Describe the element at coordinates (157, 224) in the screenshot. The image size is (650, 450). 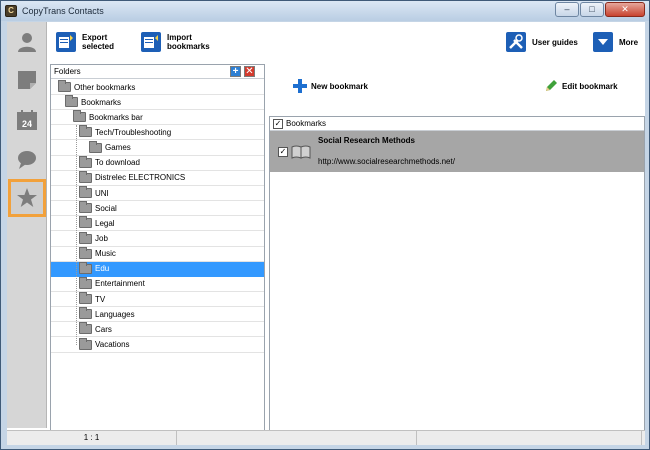
I see `folder-row: Legal` at that location.